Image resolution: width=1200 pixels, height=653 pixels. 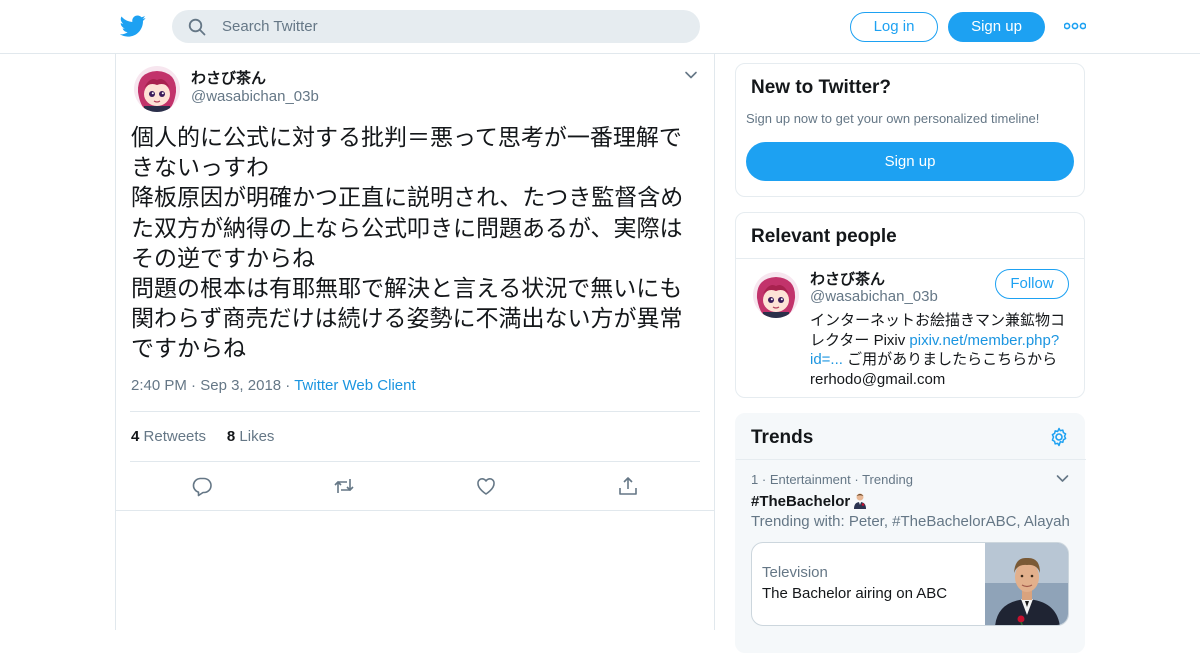 I want to click on bio-line: id=... ご用がありましたらこちらから, so click(x=941, y=360).